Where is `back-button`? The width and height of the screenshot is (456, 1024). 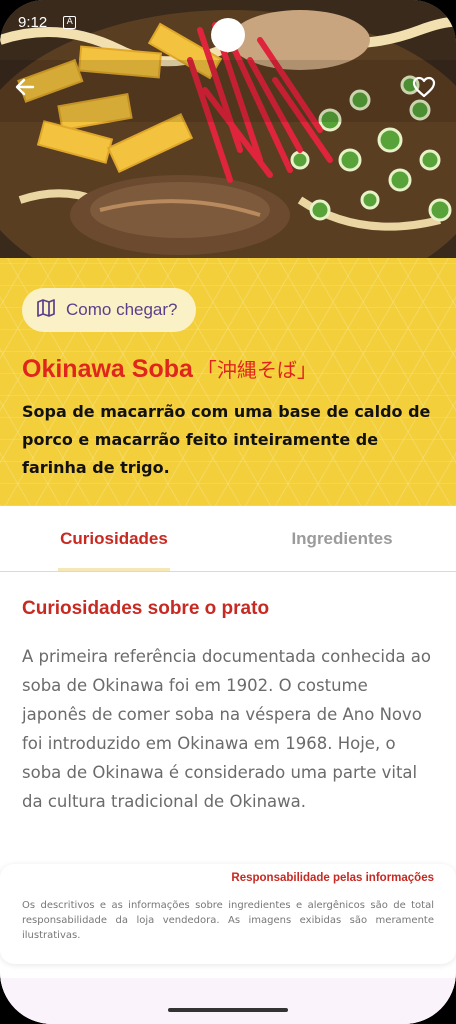
back-button is located at coordinates (32, 92).